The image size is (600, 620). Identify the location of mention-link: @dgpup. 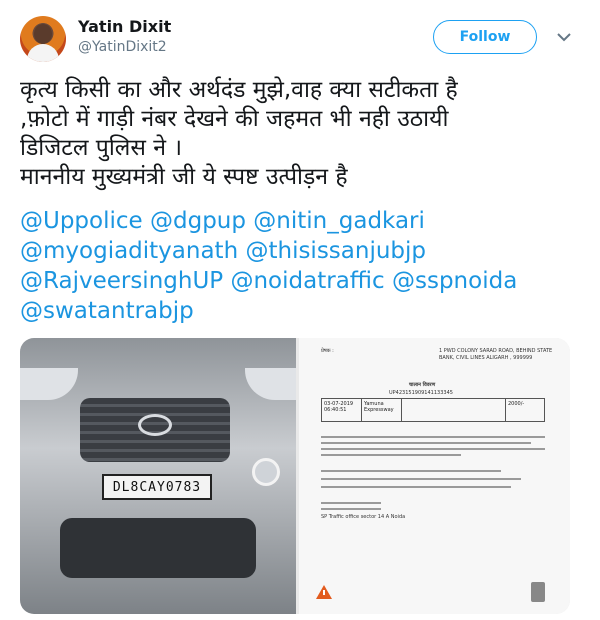
(198, 221).